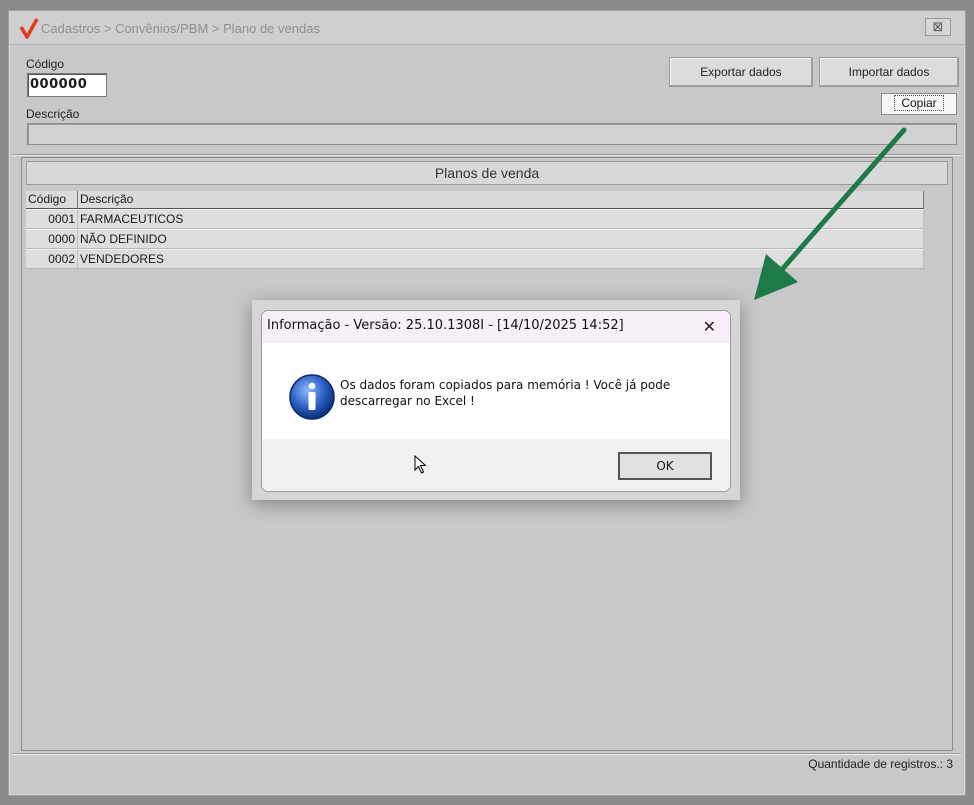 Image resolution: width=974 pixels, height=805 pixels. Describe the element at coordinates (53, 114) in the screenshot. I see `descricao-label: Descrição` at that location.